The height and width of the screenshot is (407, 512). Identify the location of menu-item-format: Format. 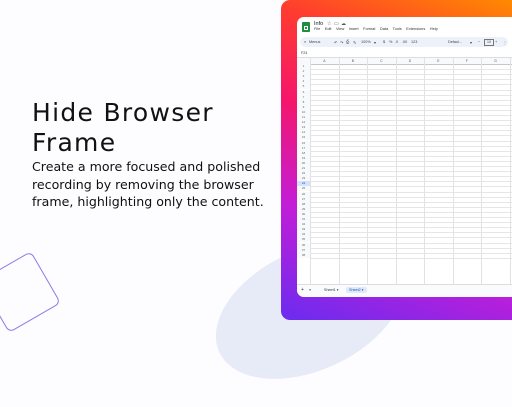
(369, 28).